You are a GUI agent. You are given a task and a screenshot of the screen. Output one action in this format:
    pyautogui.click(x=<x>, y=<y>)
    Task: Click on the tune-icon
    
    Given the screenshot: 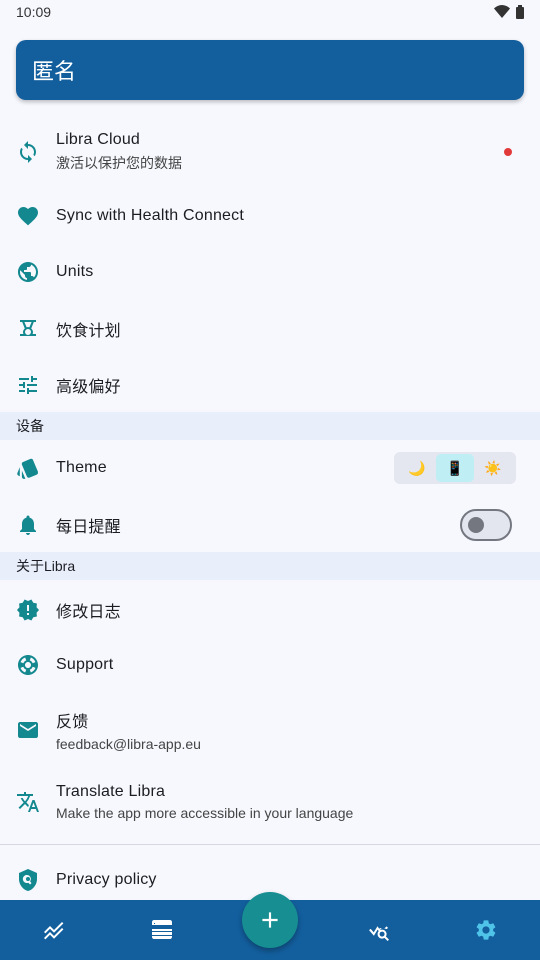 What is the action you would take?
    pyautogui.click(x=28, y=385)
    